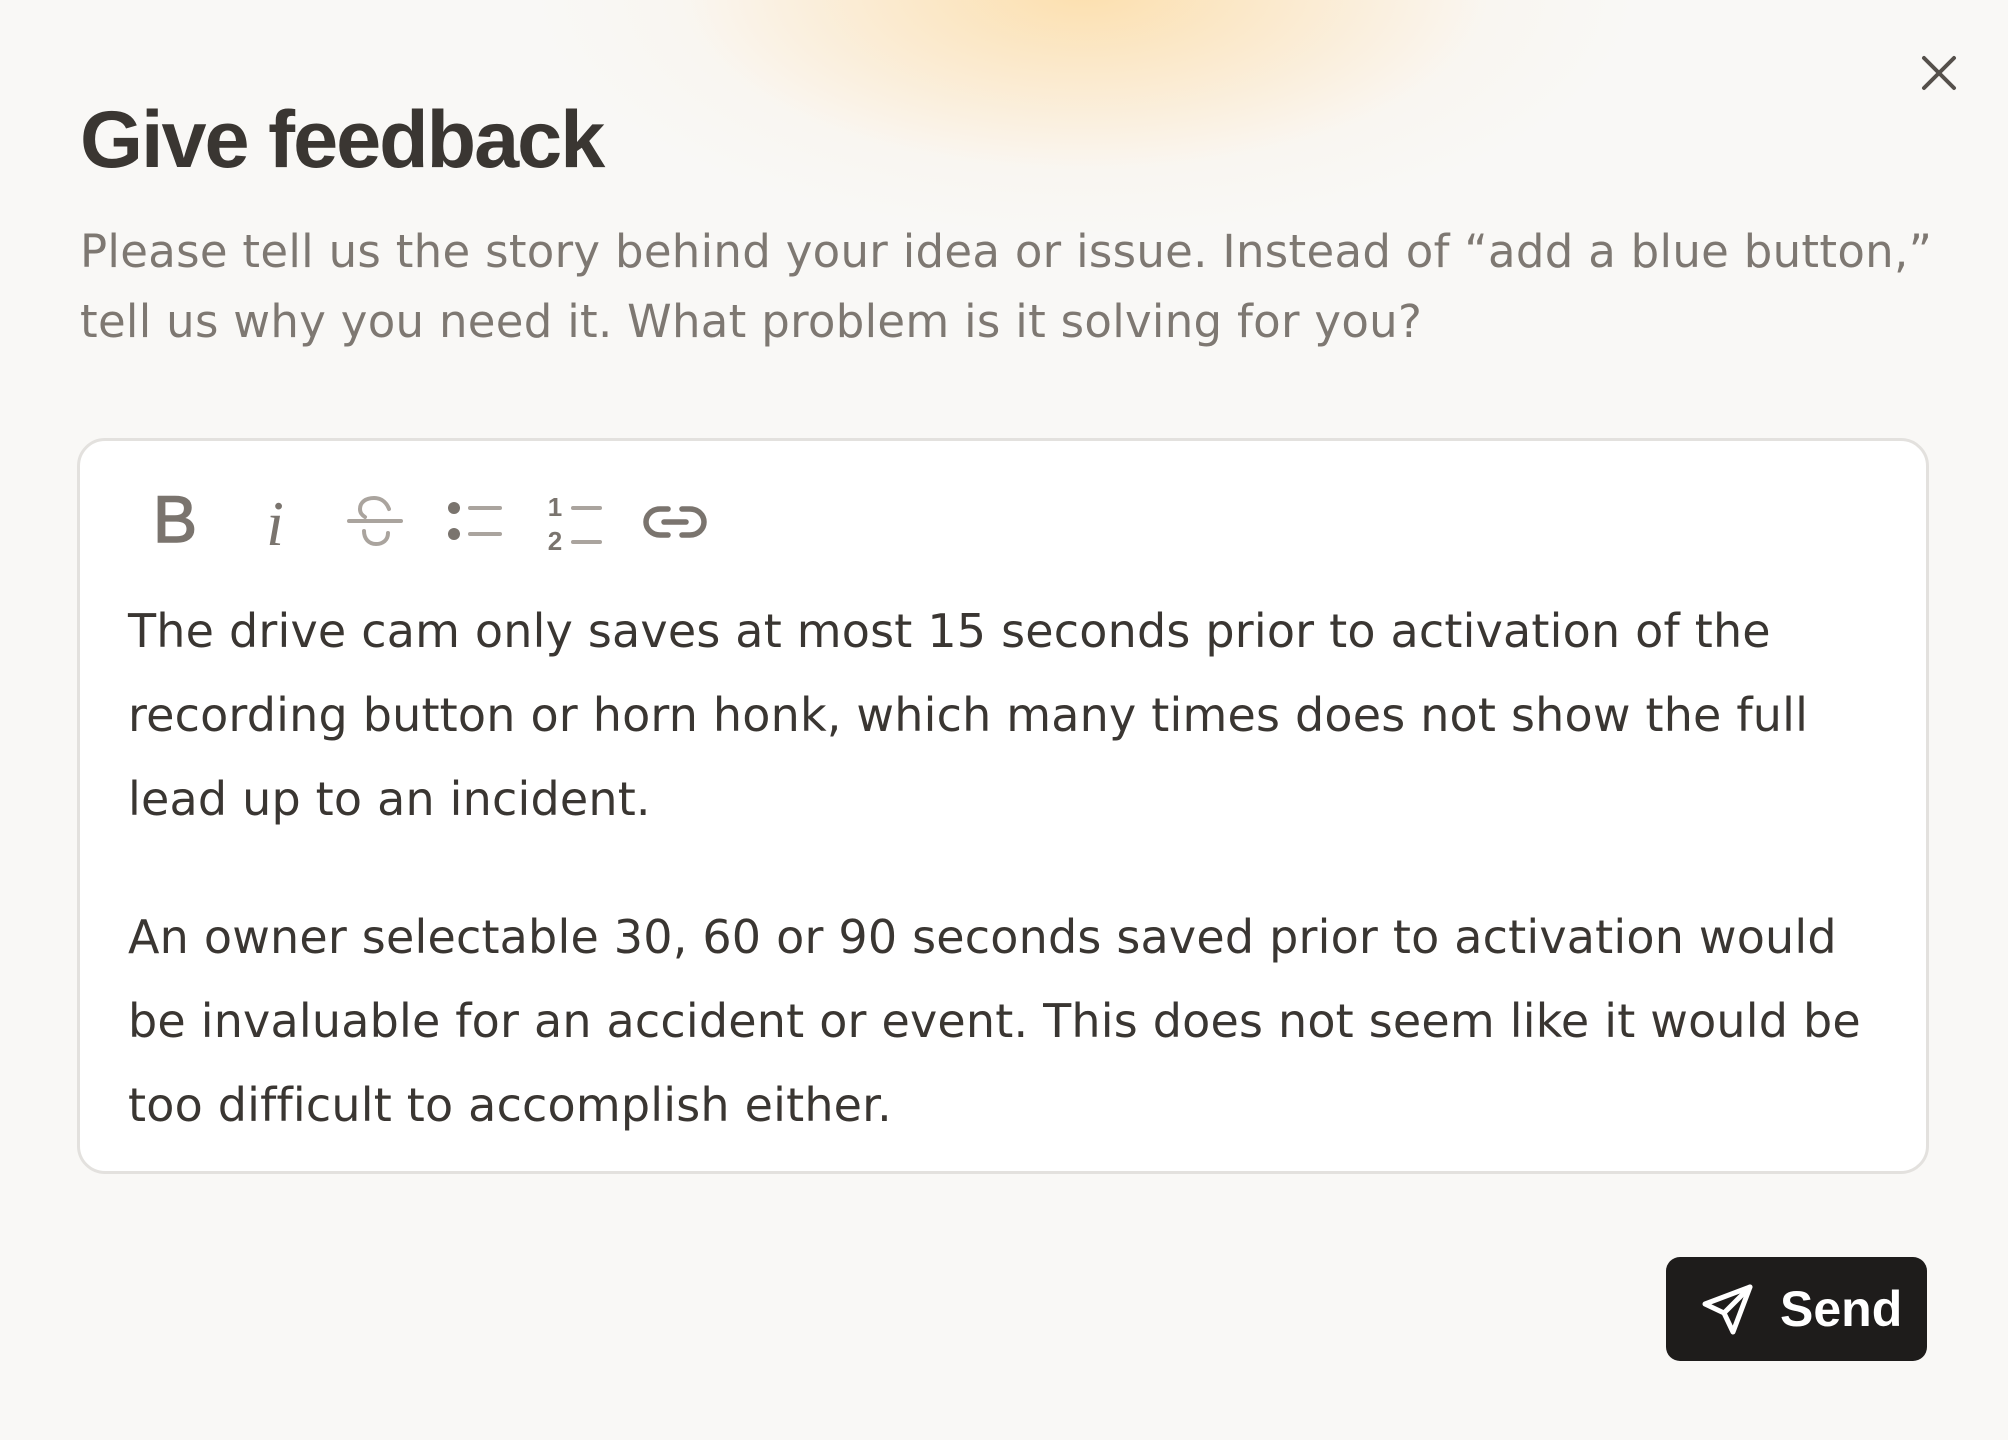 This screenshot has width=2008, height=1440. I want to click on close-icon, so click(1939, 73).